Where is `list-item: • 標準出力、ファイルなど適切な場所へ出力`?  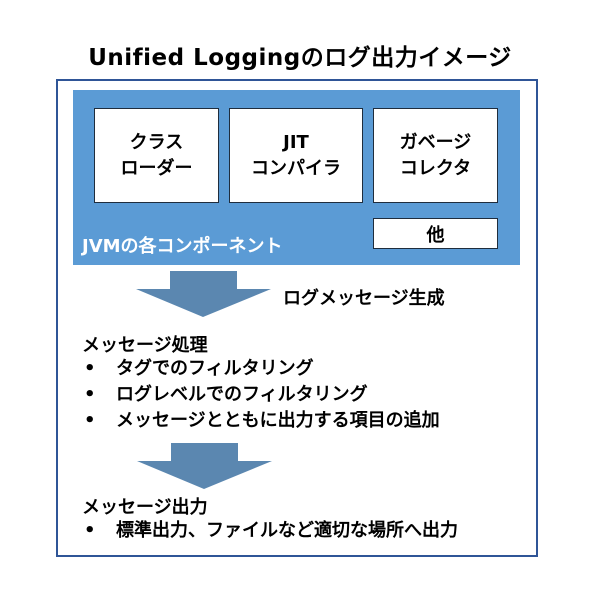
list-item: • 標準出力、ファイルなど適切な場所へ出力 is located at coordinates (271, 531).